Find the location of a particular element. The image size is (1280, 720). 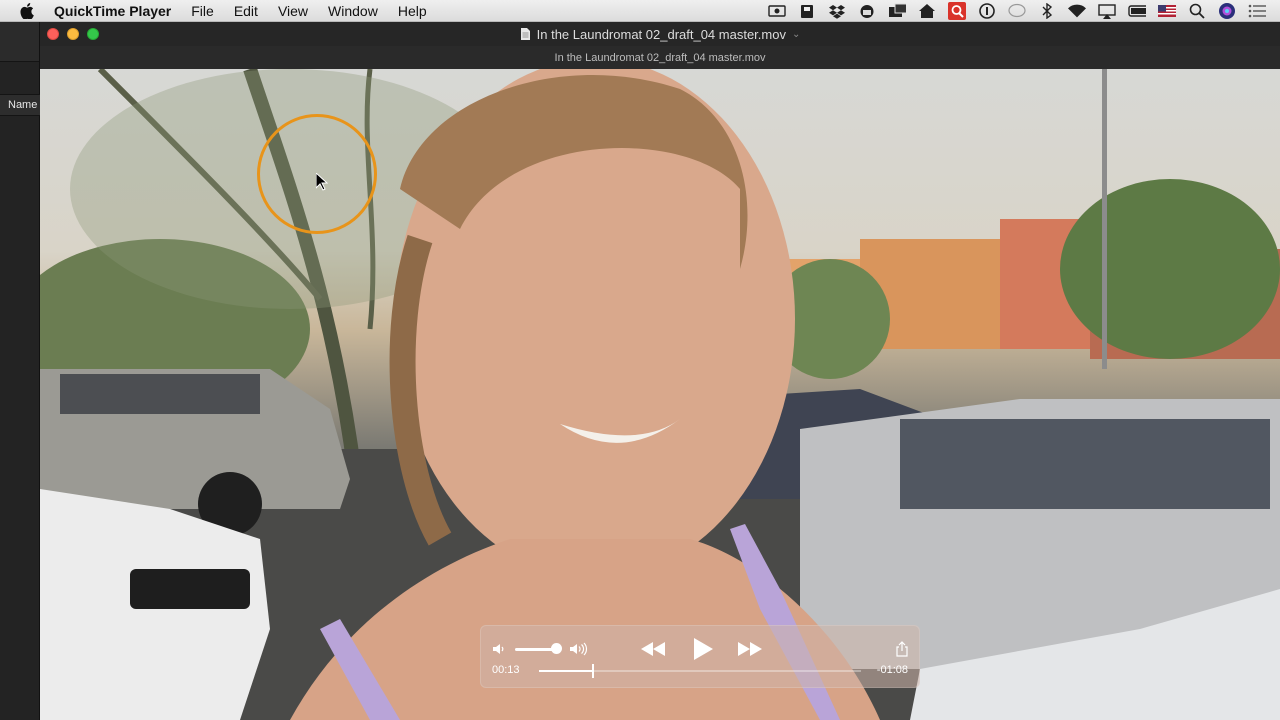

menu-window: Window is located at coordinates (353, 11).